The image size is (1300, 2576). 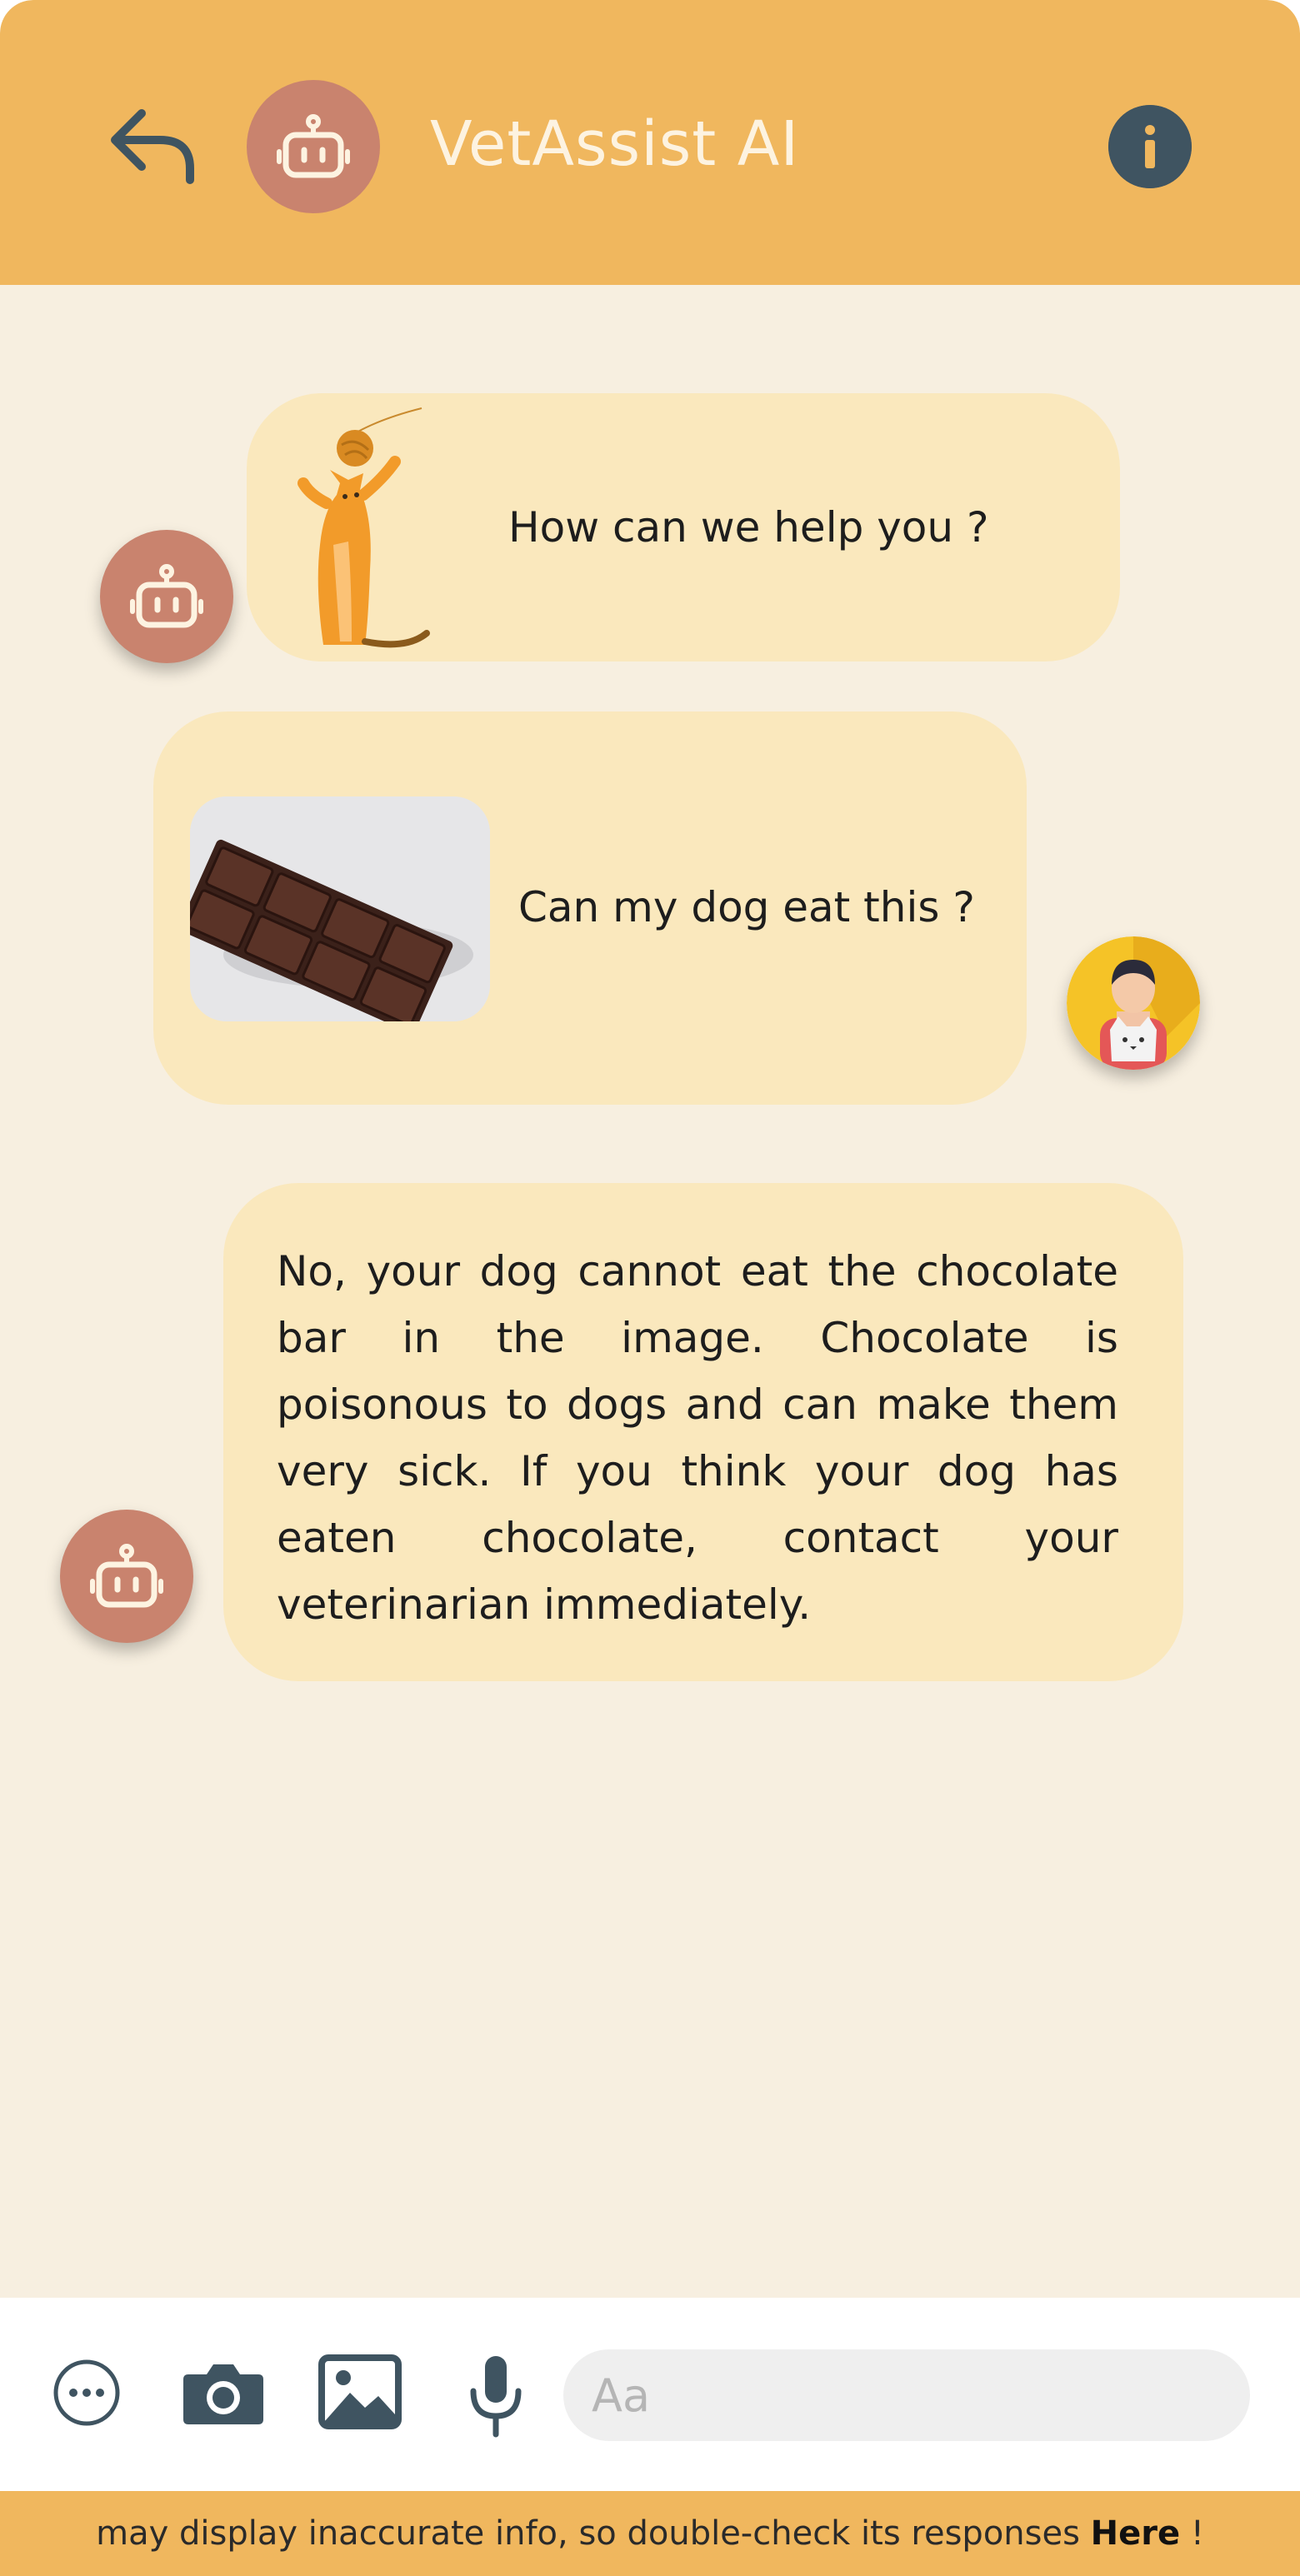 What do you see at coordinates (1150, 146) in the screenshot?
I see `info-icon` at bounding box center [1150, 146].